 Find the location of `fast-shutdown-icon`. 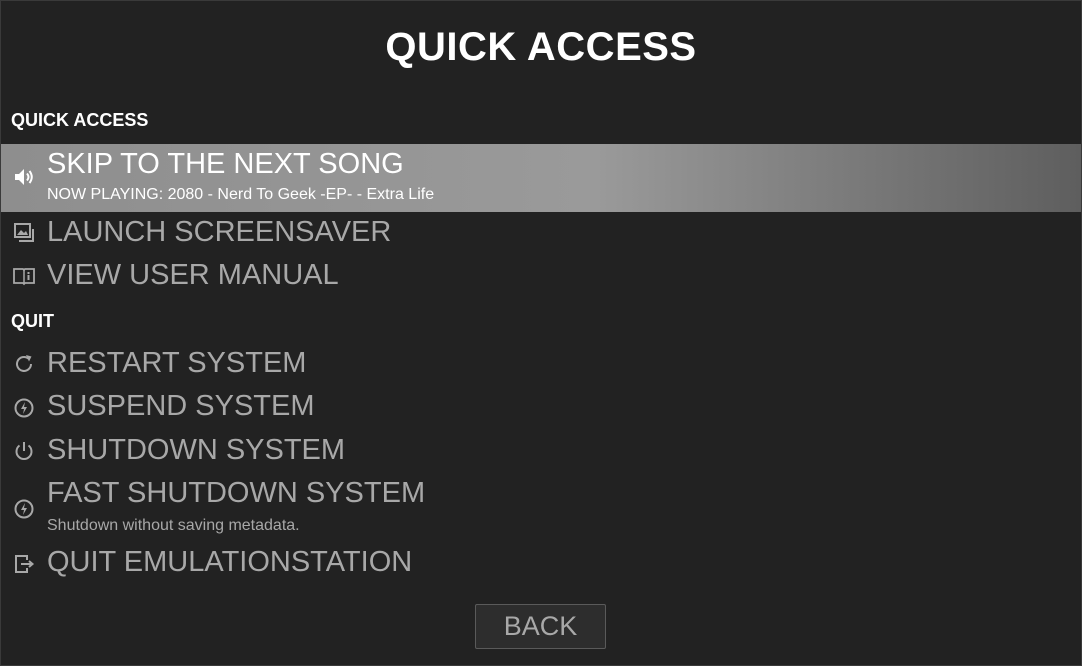

fast-shutdown-icon is located at coordinates (24, 509).